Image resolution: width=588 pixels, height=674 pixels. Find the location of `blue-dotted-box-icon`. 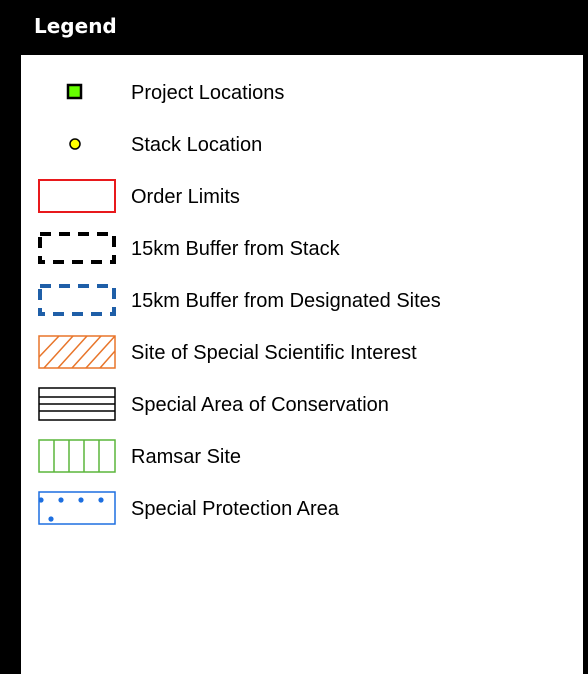

blue-dotted-box-icon is located at coordinates (77, 508).